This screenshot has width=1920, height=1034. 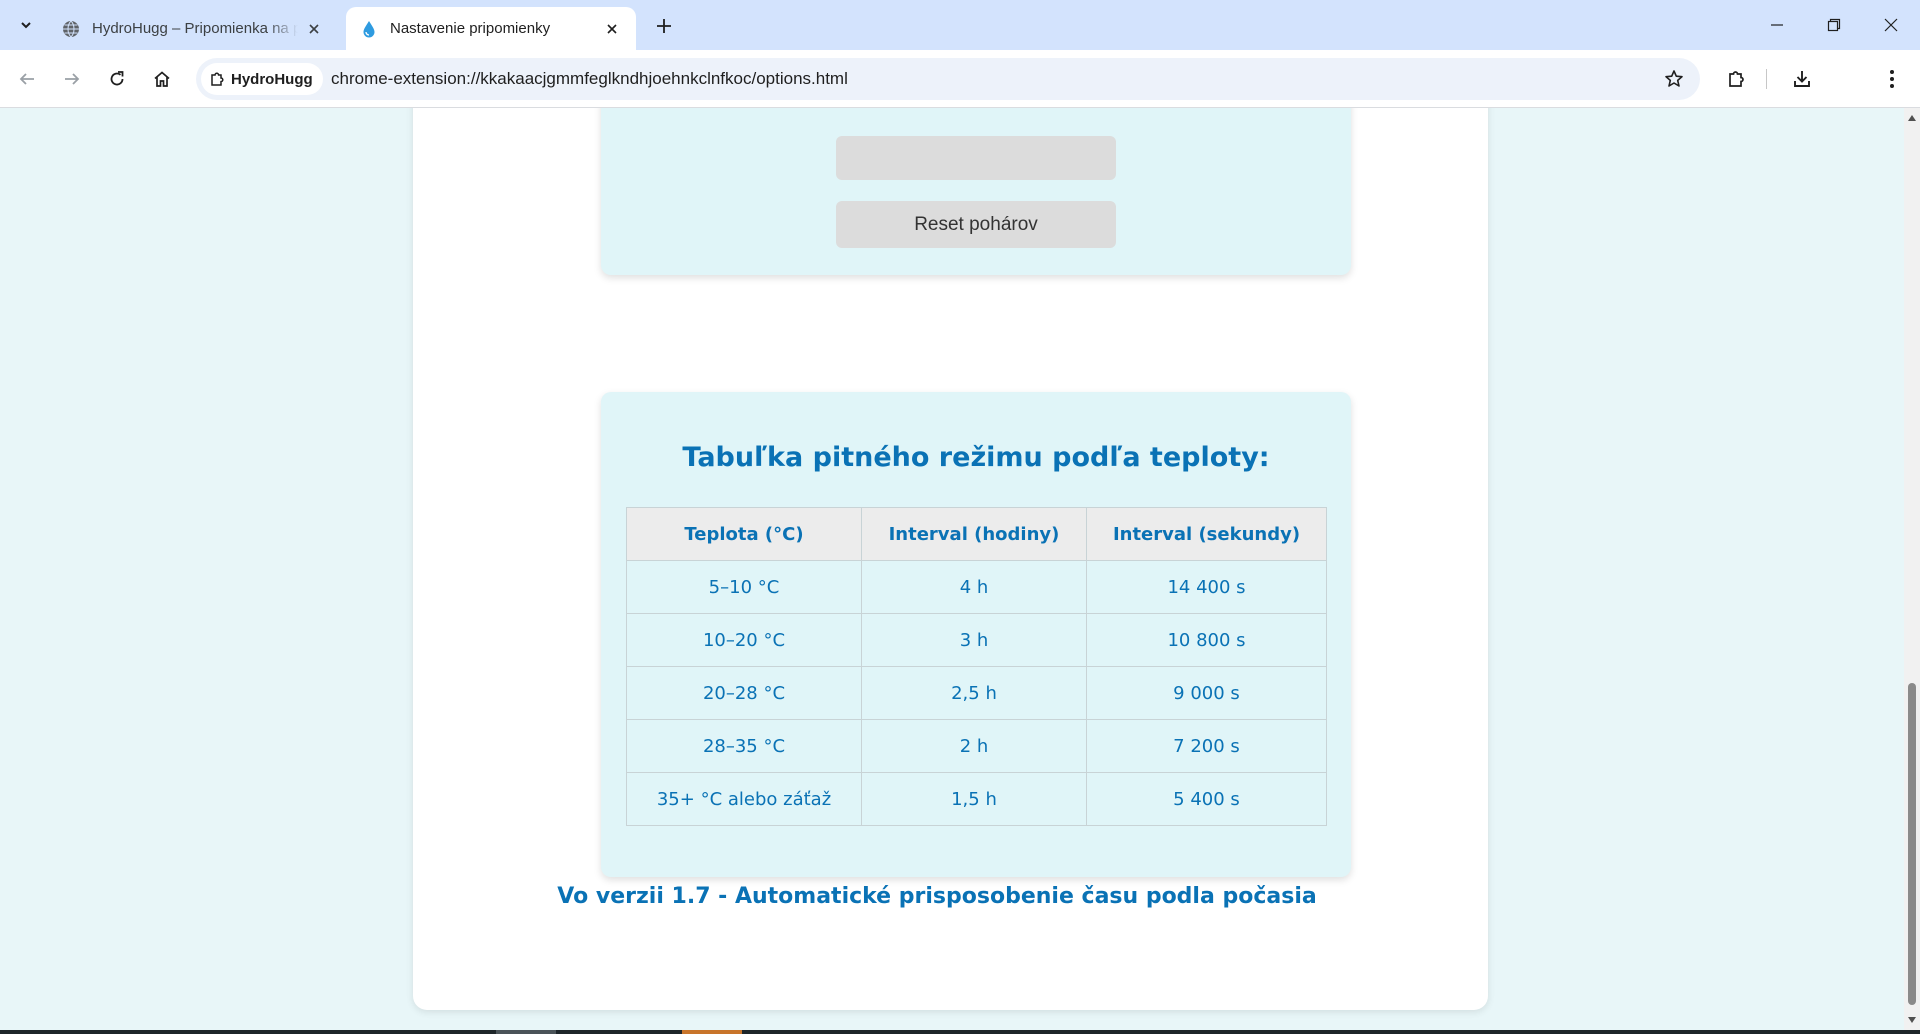 I want to click on column-header: Interval (sekundy), so click(x=1206, y=534).